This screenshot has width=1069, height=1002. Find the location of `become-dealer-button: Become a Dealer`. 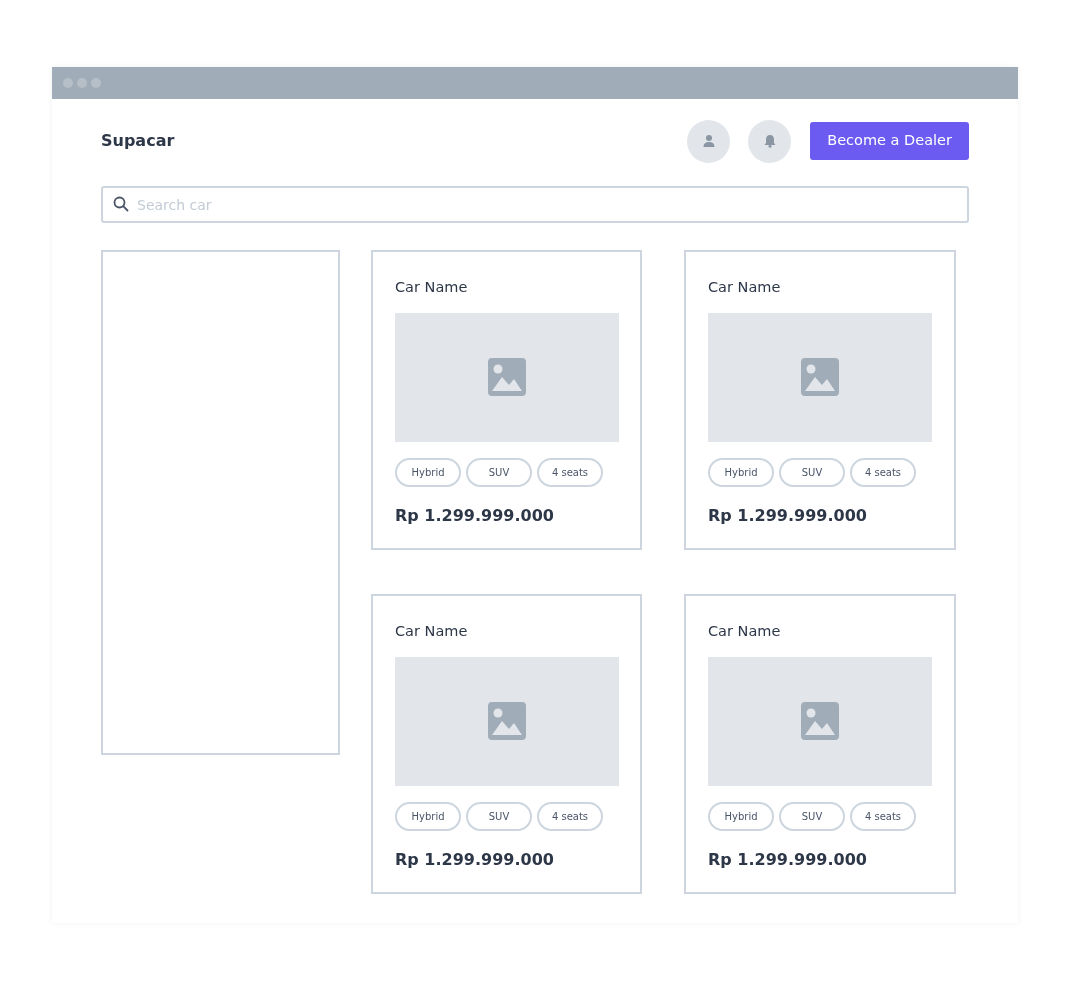

become-dealer-button: Become a Dealer is located at coordinates (889, 141).